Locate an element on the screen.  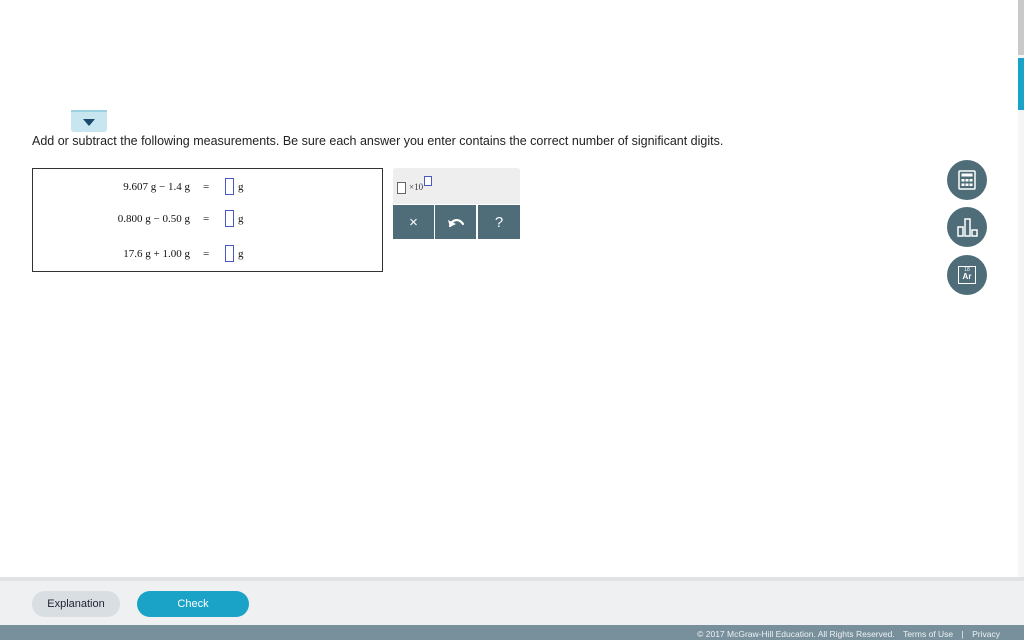
help-button: ? is located at coordinates (499, 222).